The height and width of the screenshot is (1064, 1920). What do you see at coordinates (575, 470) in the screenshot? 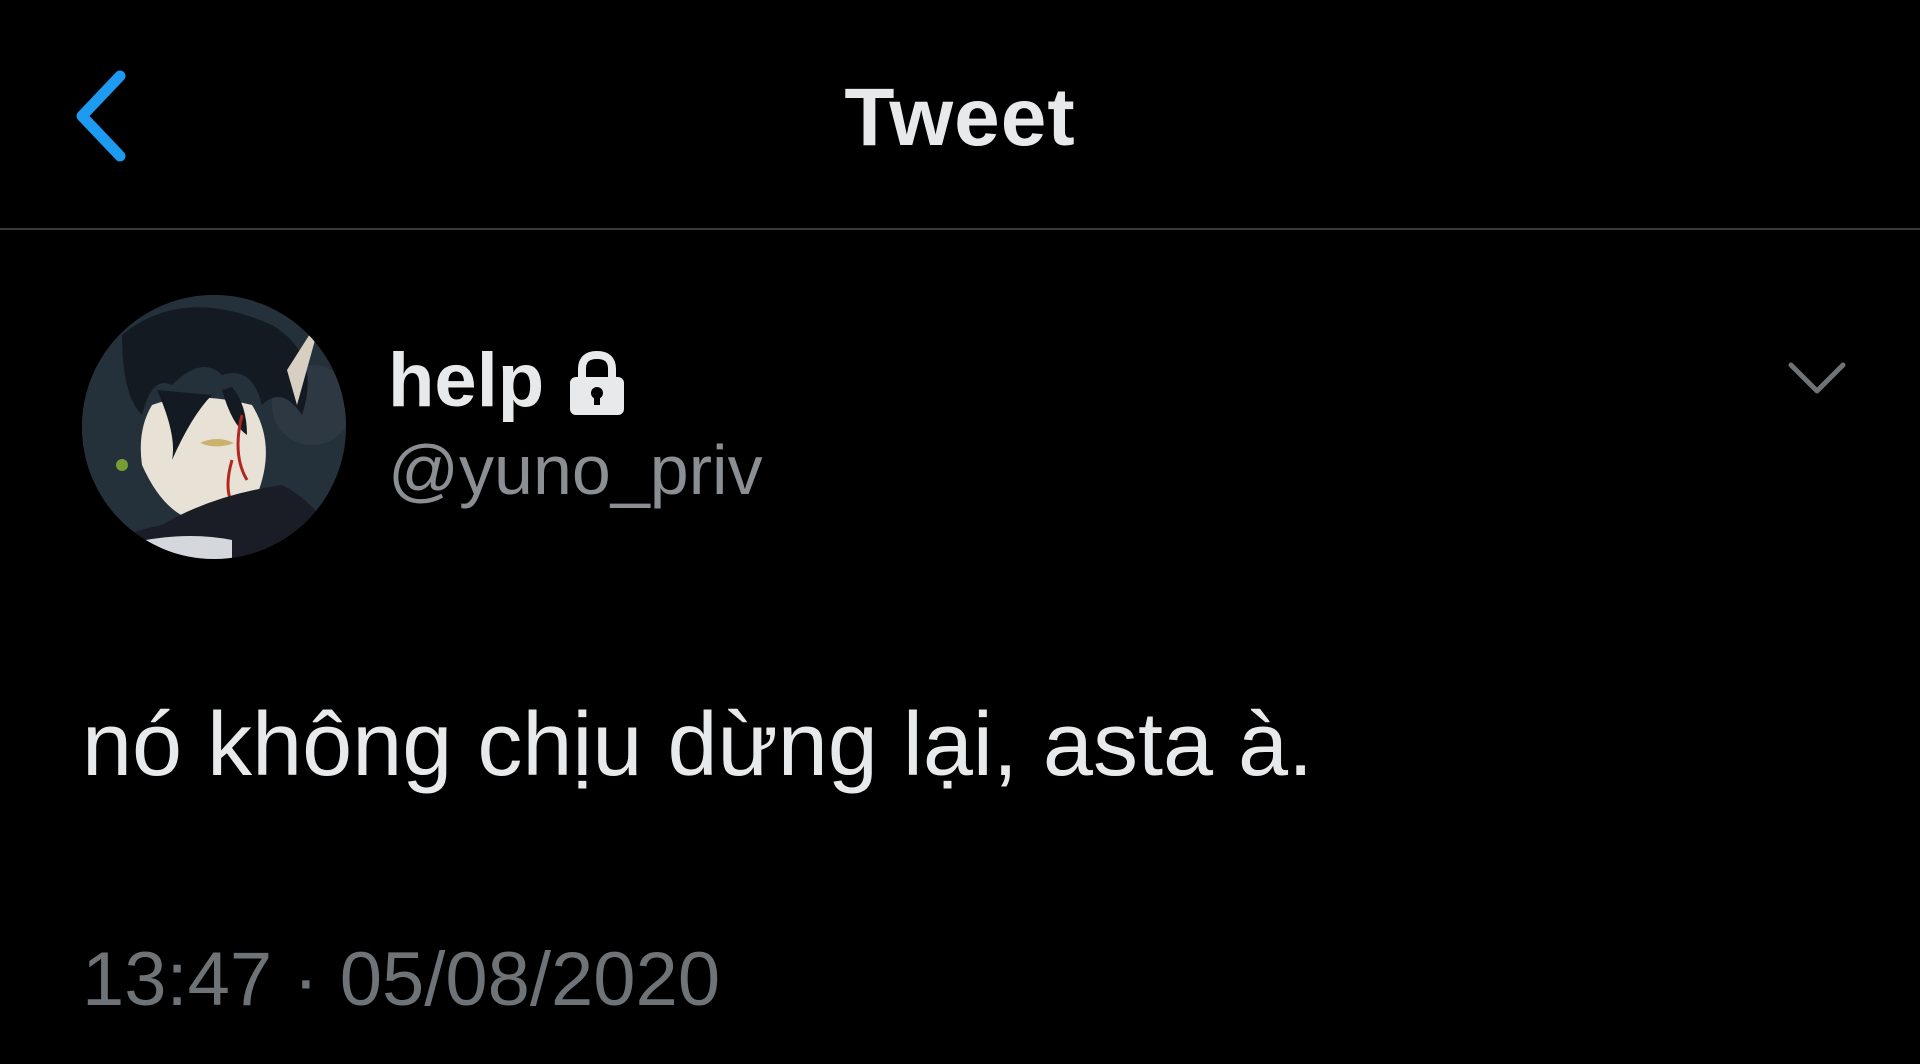
I see `user-handle: @yuno_priv` at bounding box center [575, 470].